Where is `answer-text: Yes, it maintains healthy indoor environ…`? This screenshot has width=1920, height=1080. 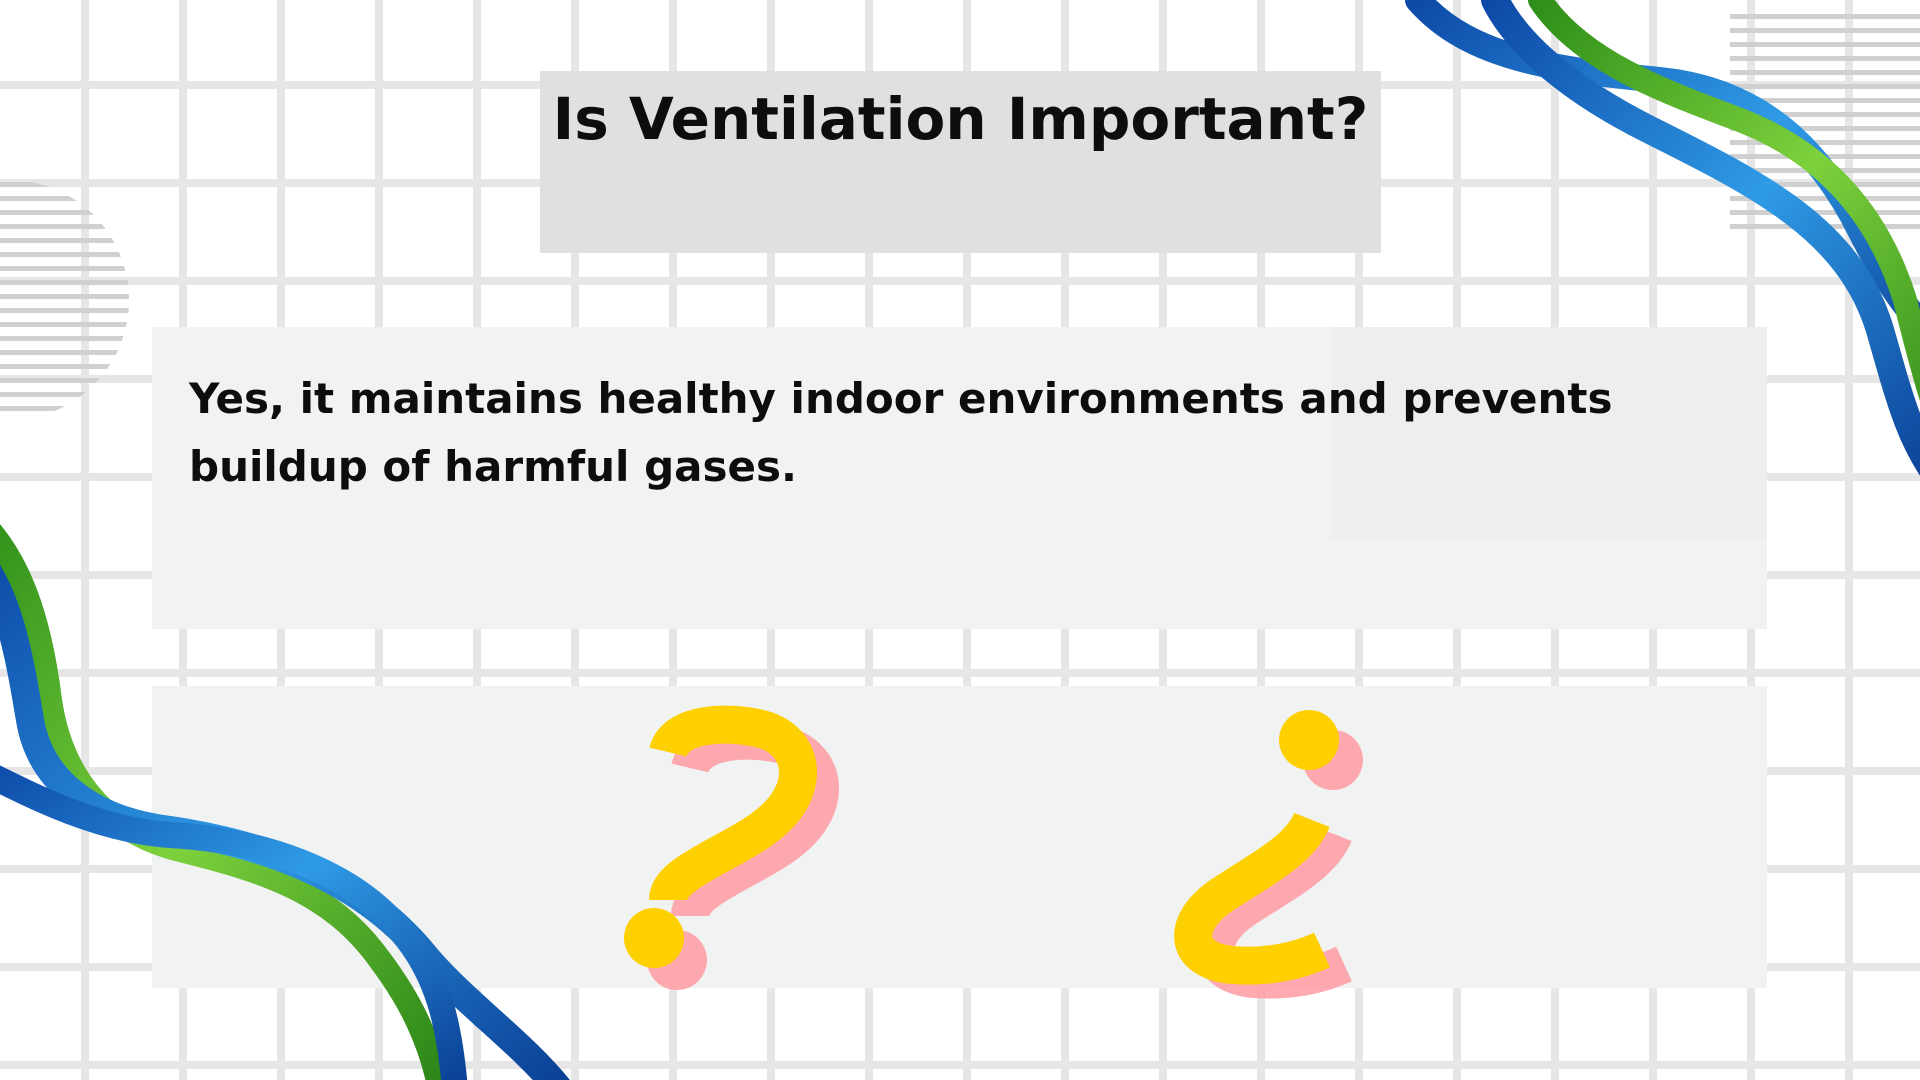 answer-text: Yes, it maintains healthy indoor environ… is located at coordinates (901, 432).